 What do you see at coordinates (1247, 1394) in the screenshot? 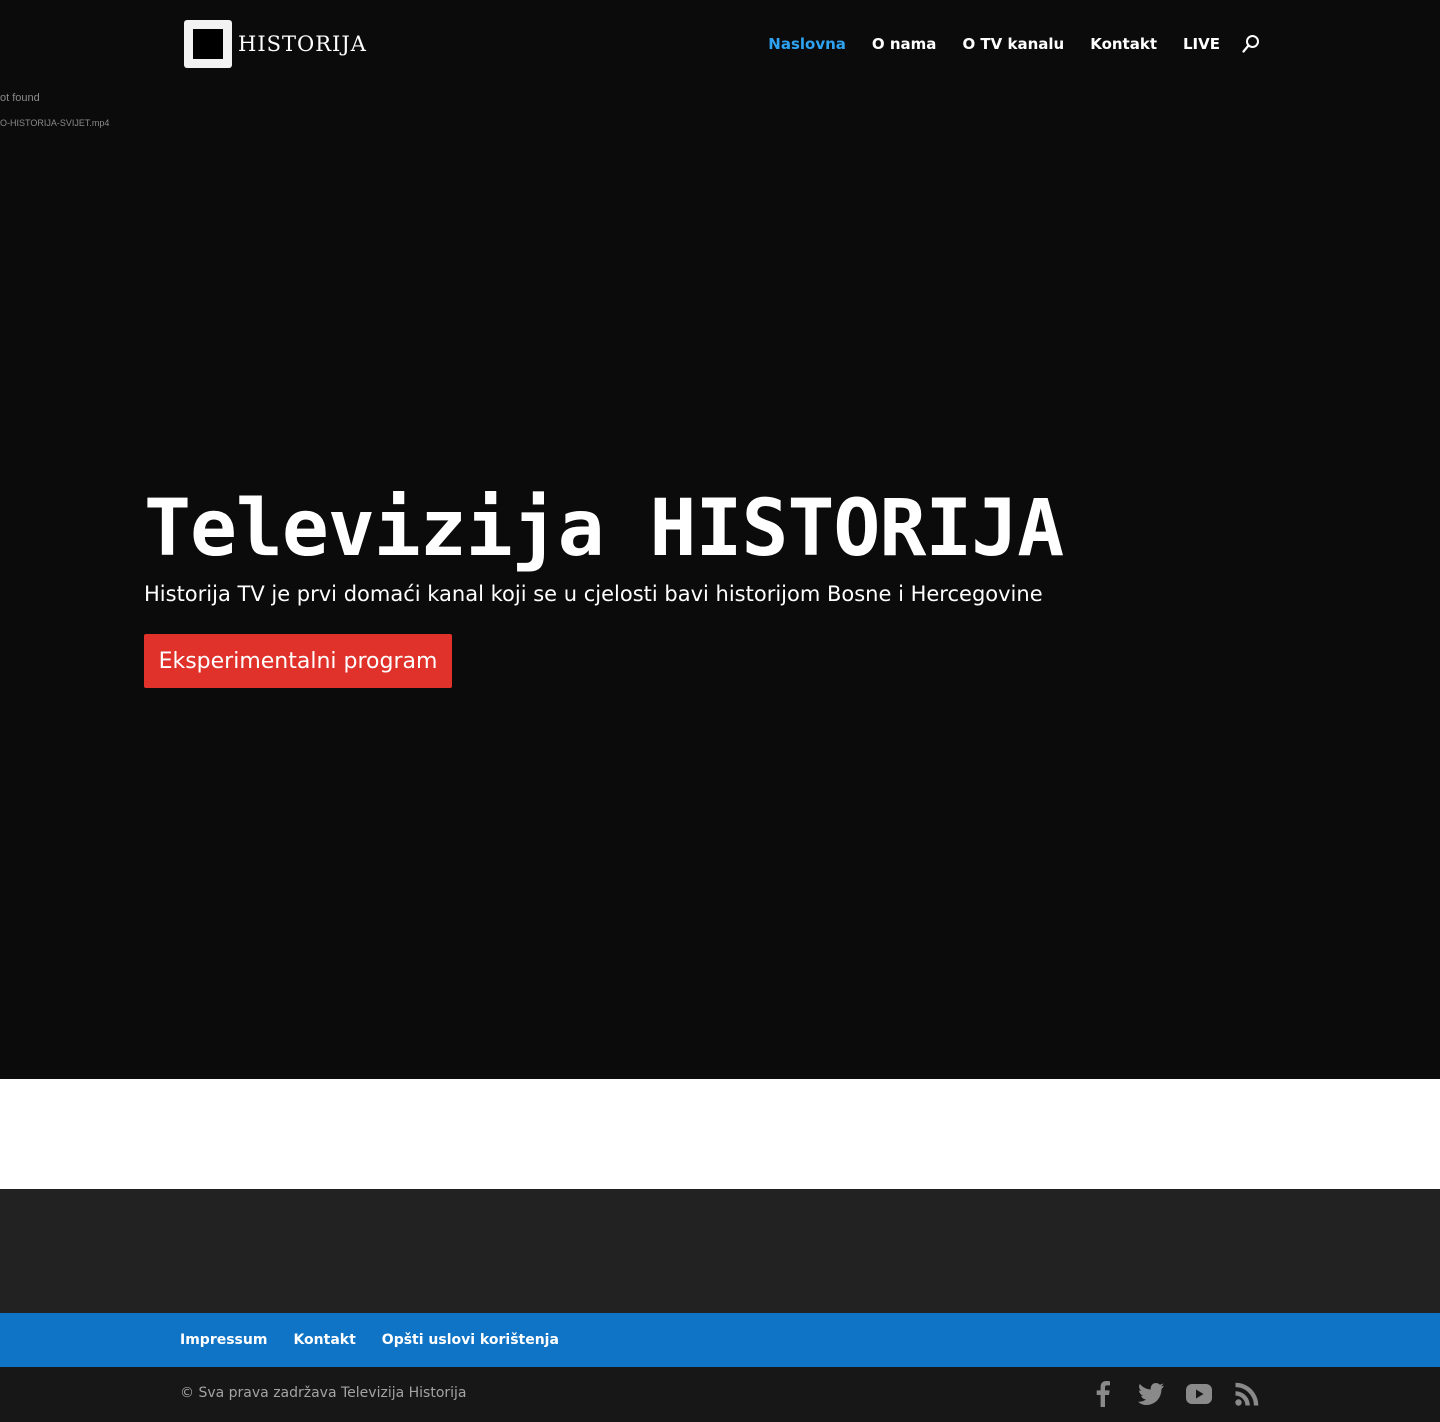
I see `rss-icon` at bounding box center [1247, 1394].